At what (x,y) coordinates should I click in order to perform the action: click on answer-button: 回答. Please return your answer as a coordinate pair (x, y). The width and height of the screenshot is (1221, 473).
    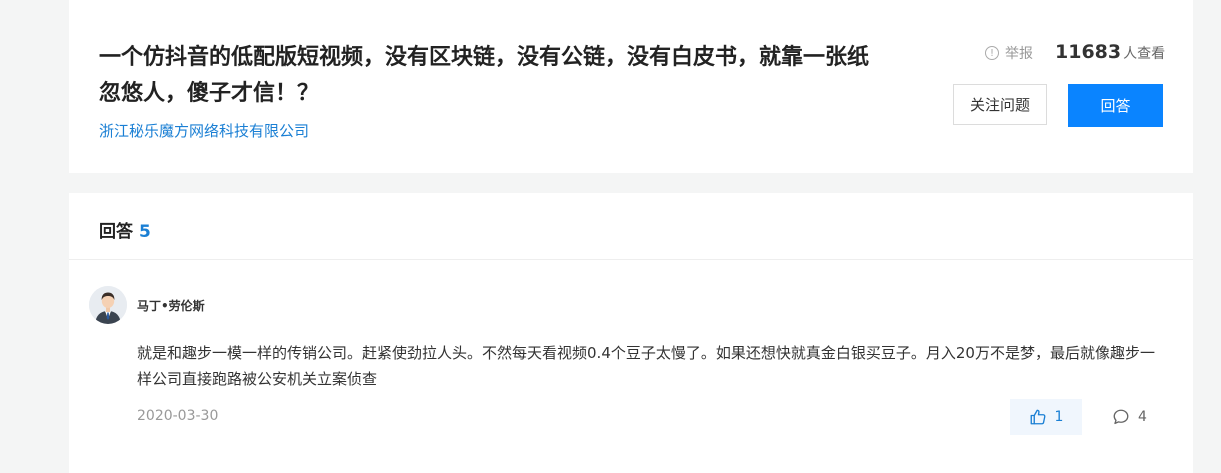
    Looking at the image, I should click on (1115, 105).